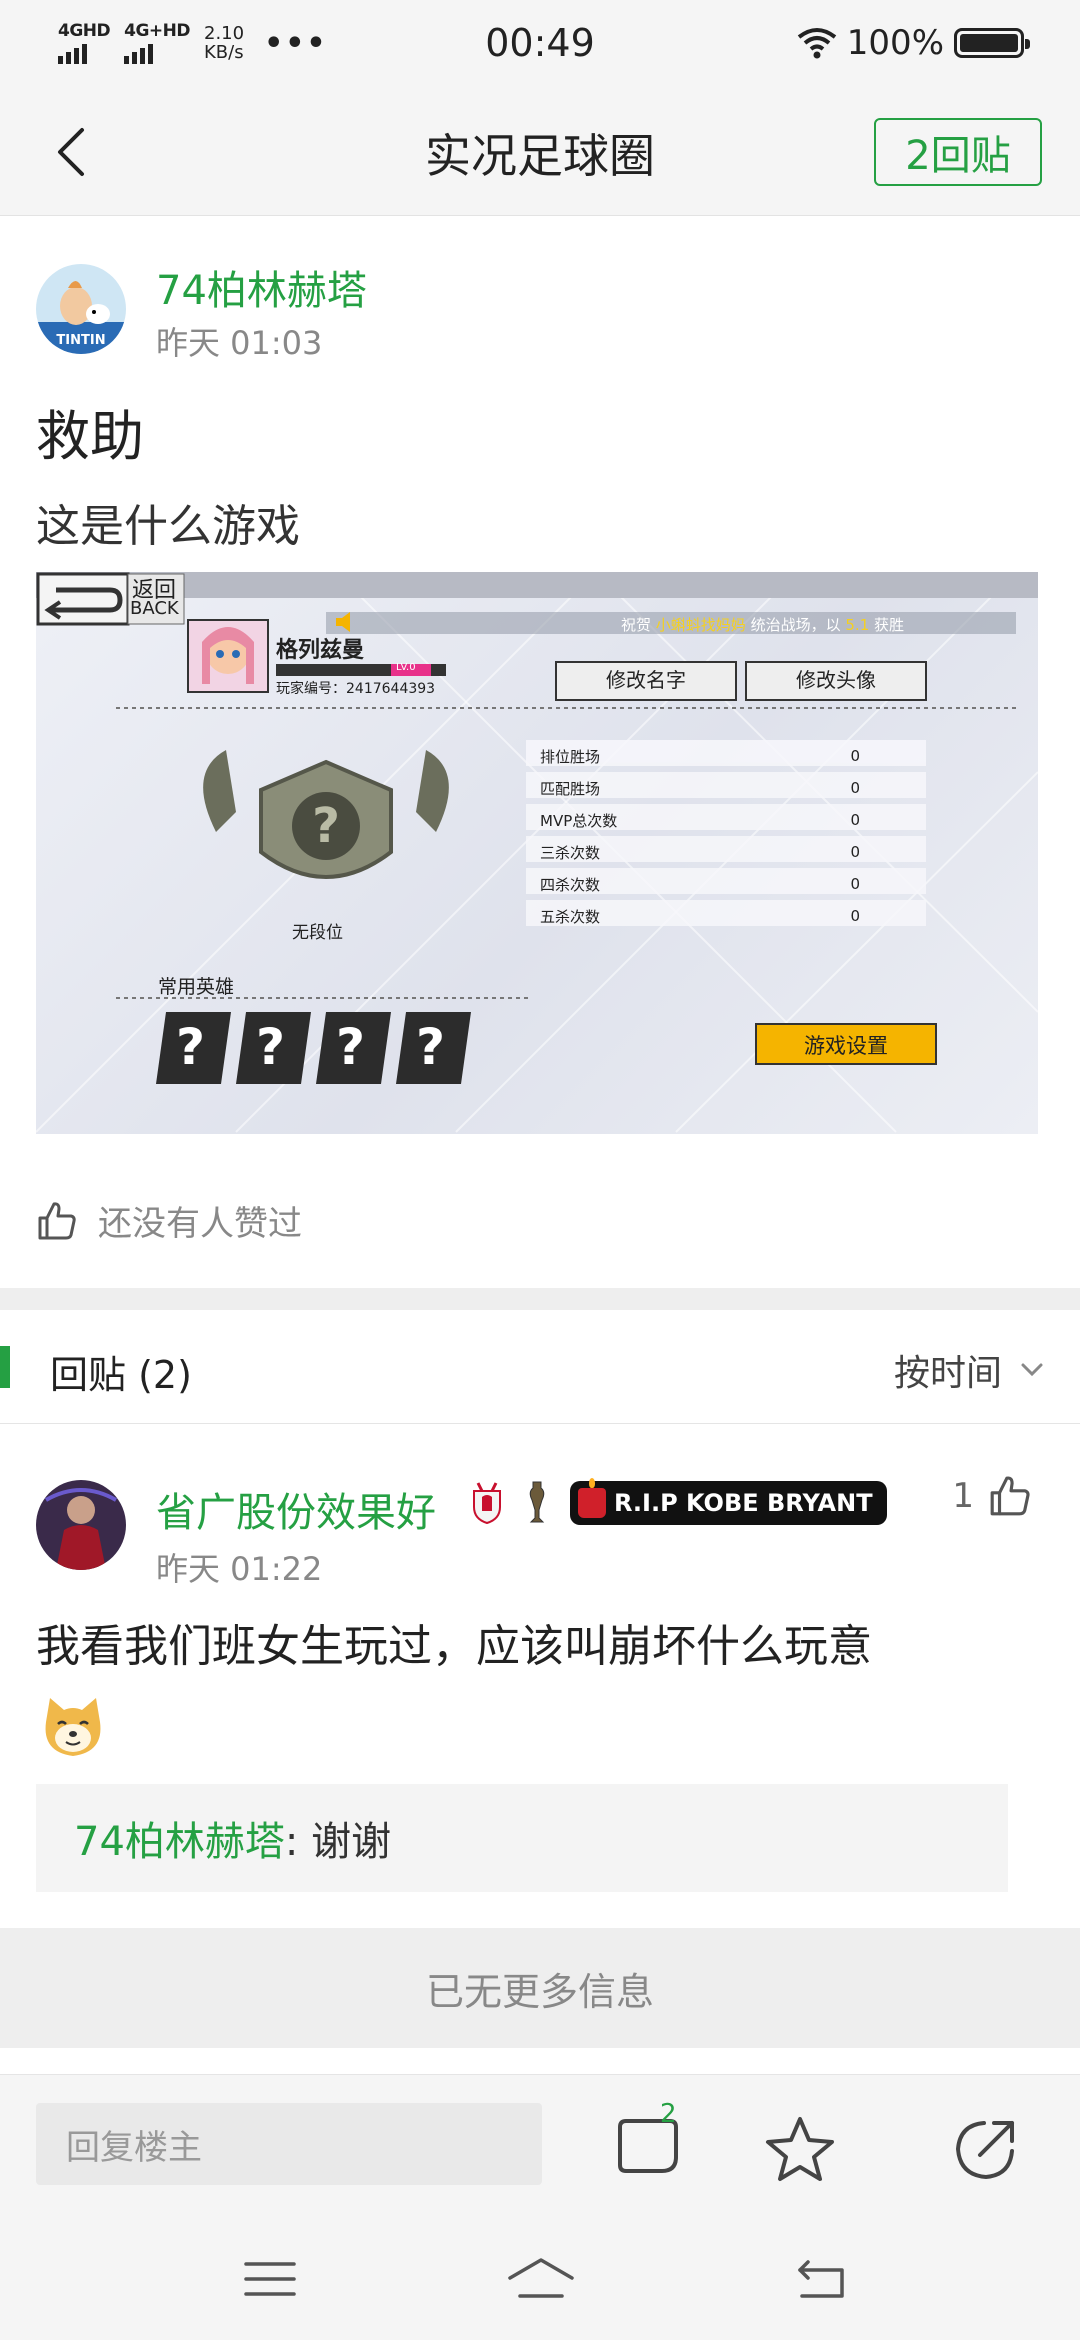 The width and height of the screenshot is (1080, 2340). Describe the element at coordinates (958, 152) in the screenshot. I see `reply-count-button: 2回贴` at that location.